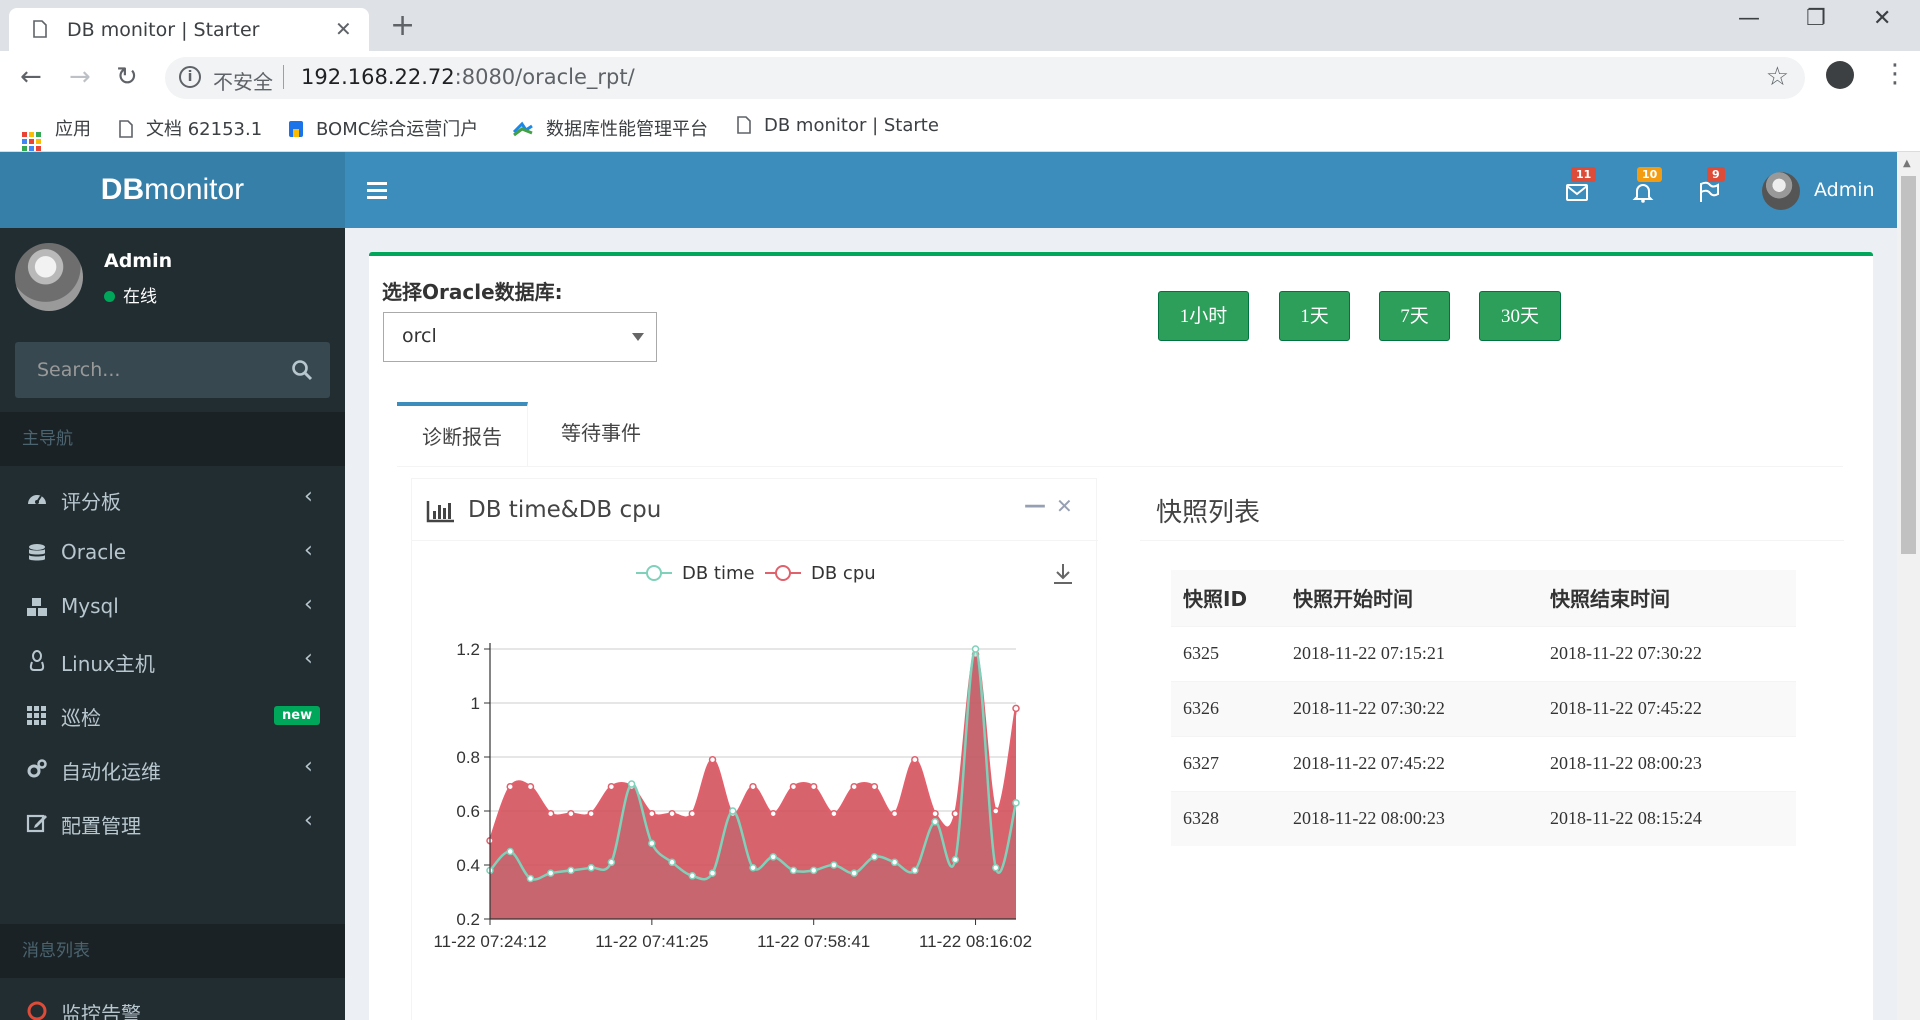 The image size is (1920, 1020). I want to click on app-logo: DBmonitor, so click(172, 190).